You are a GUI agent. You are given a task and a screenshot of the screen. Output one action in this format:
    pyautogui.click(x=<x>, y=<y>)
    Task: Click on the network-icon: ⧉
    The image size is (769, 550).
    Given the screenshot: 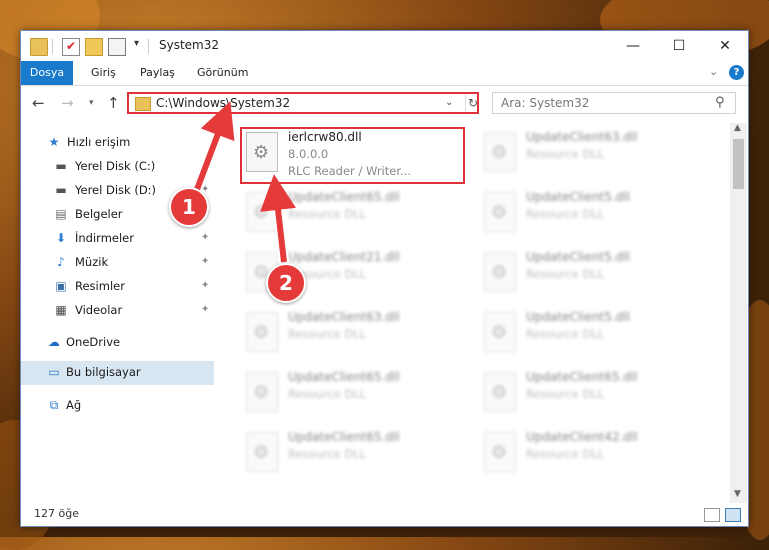 What is the action you would take?
    pyautogui.click(x=54, y=405)
    